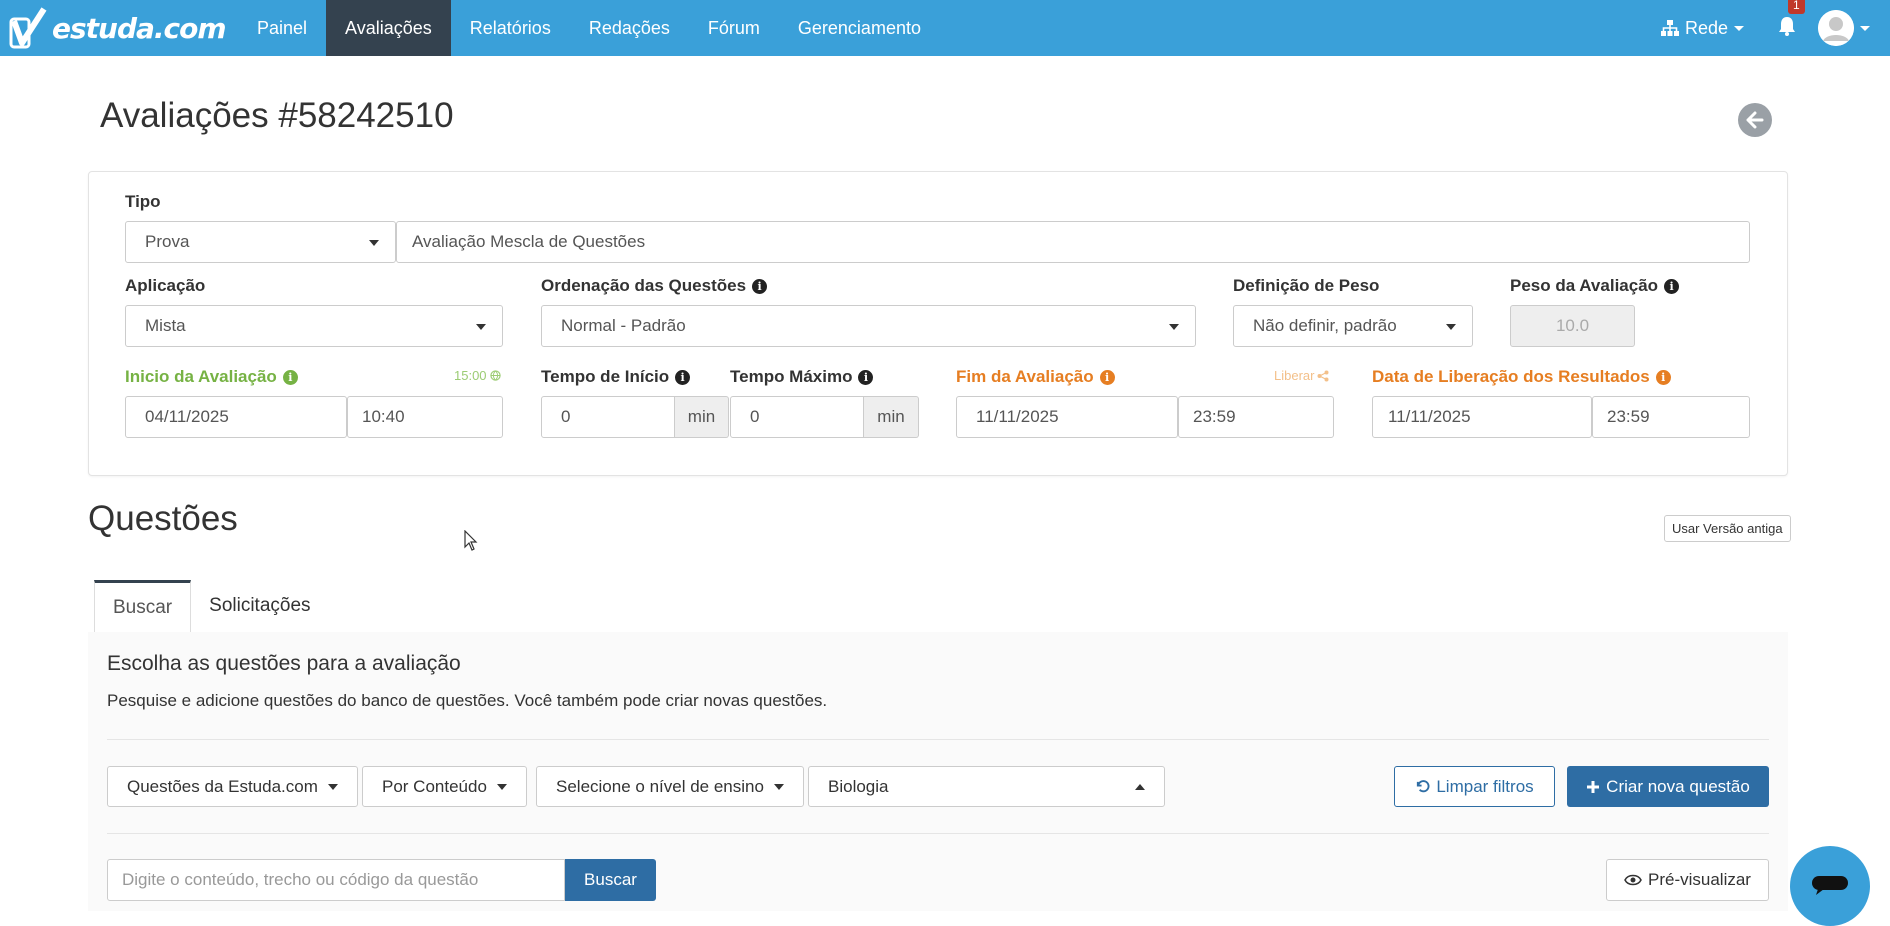 The height and width of the screenshot is (926, 1890). I want to click on old-version-button: Usar Versão antiga, so click(1727, 528).